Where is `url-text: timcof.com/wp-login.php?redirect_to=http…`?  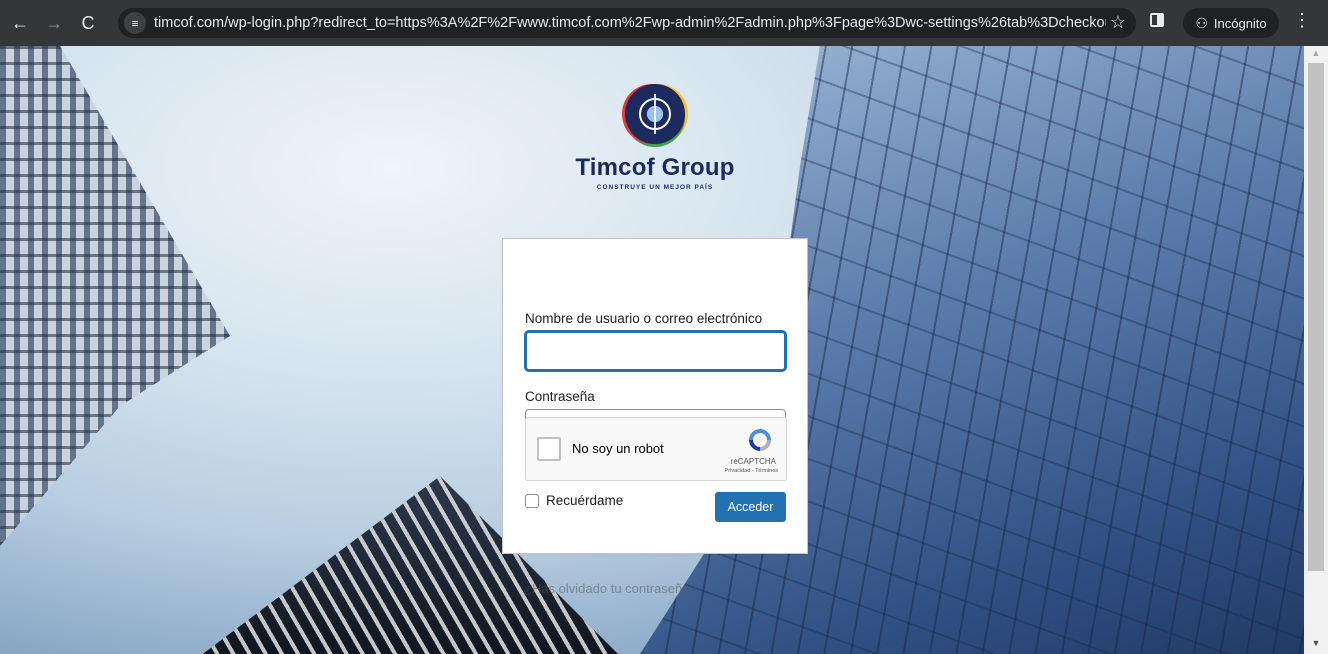 url-text: timcof.com/wp-login.php?redirect_to=http… is located at coordinates (630, 23).